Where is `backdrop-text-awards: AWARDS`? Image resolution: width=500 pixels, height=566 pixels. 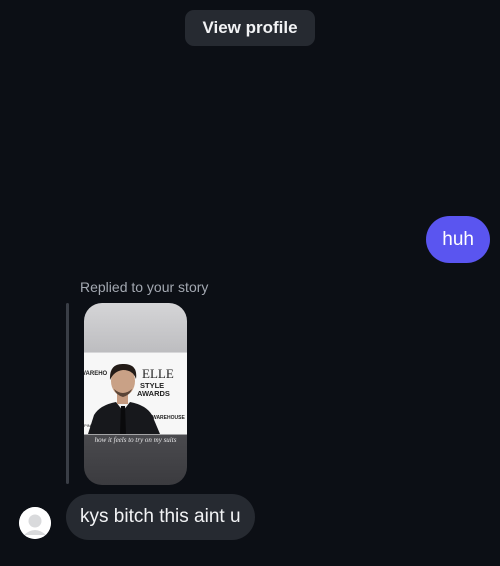
backdrop-text-awards: AWARDS is located at coordinates (153, 393).